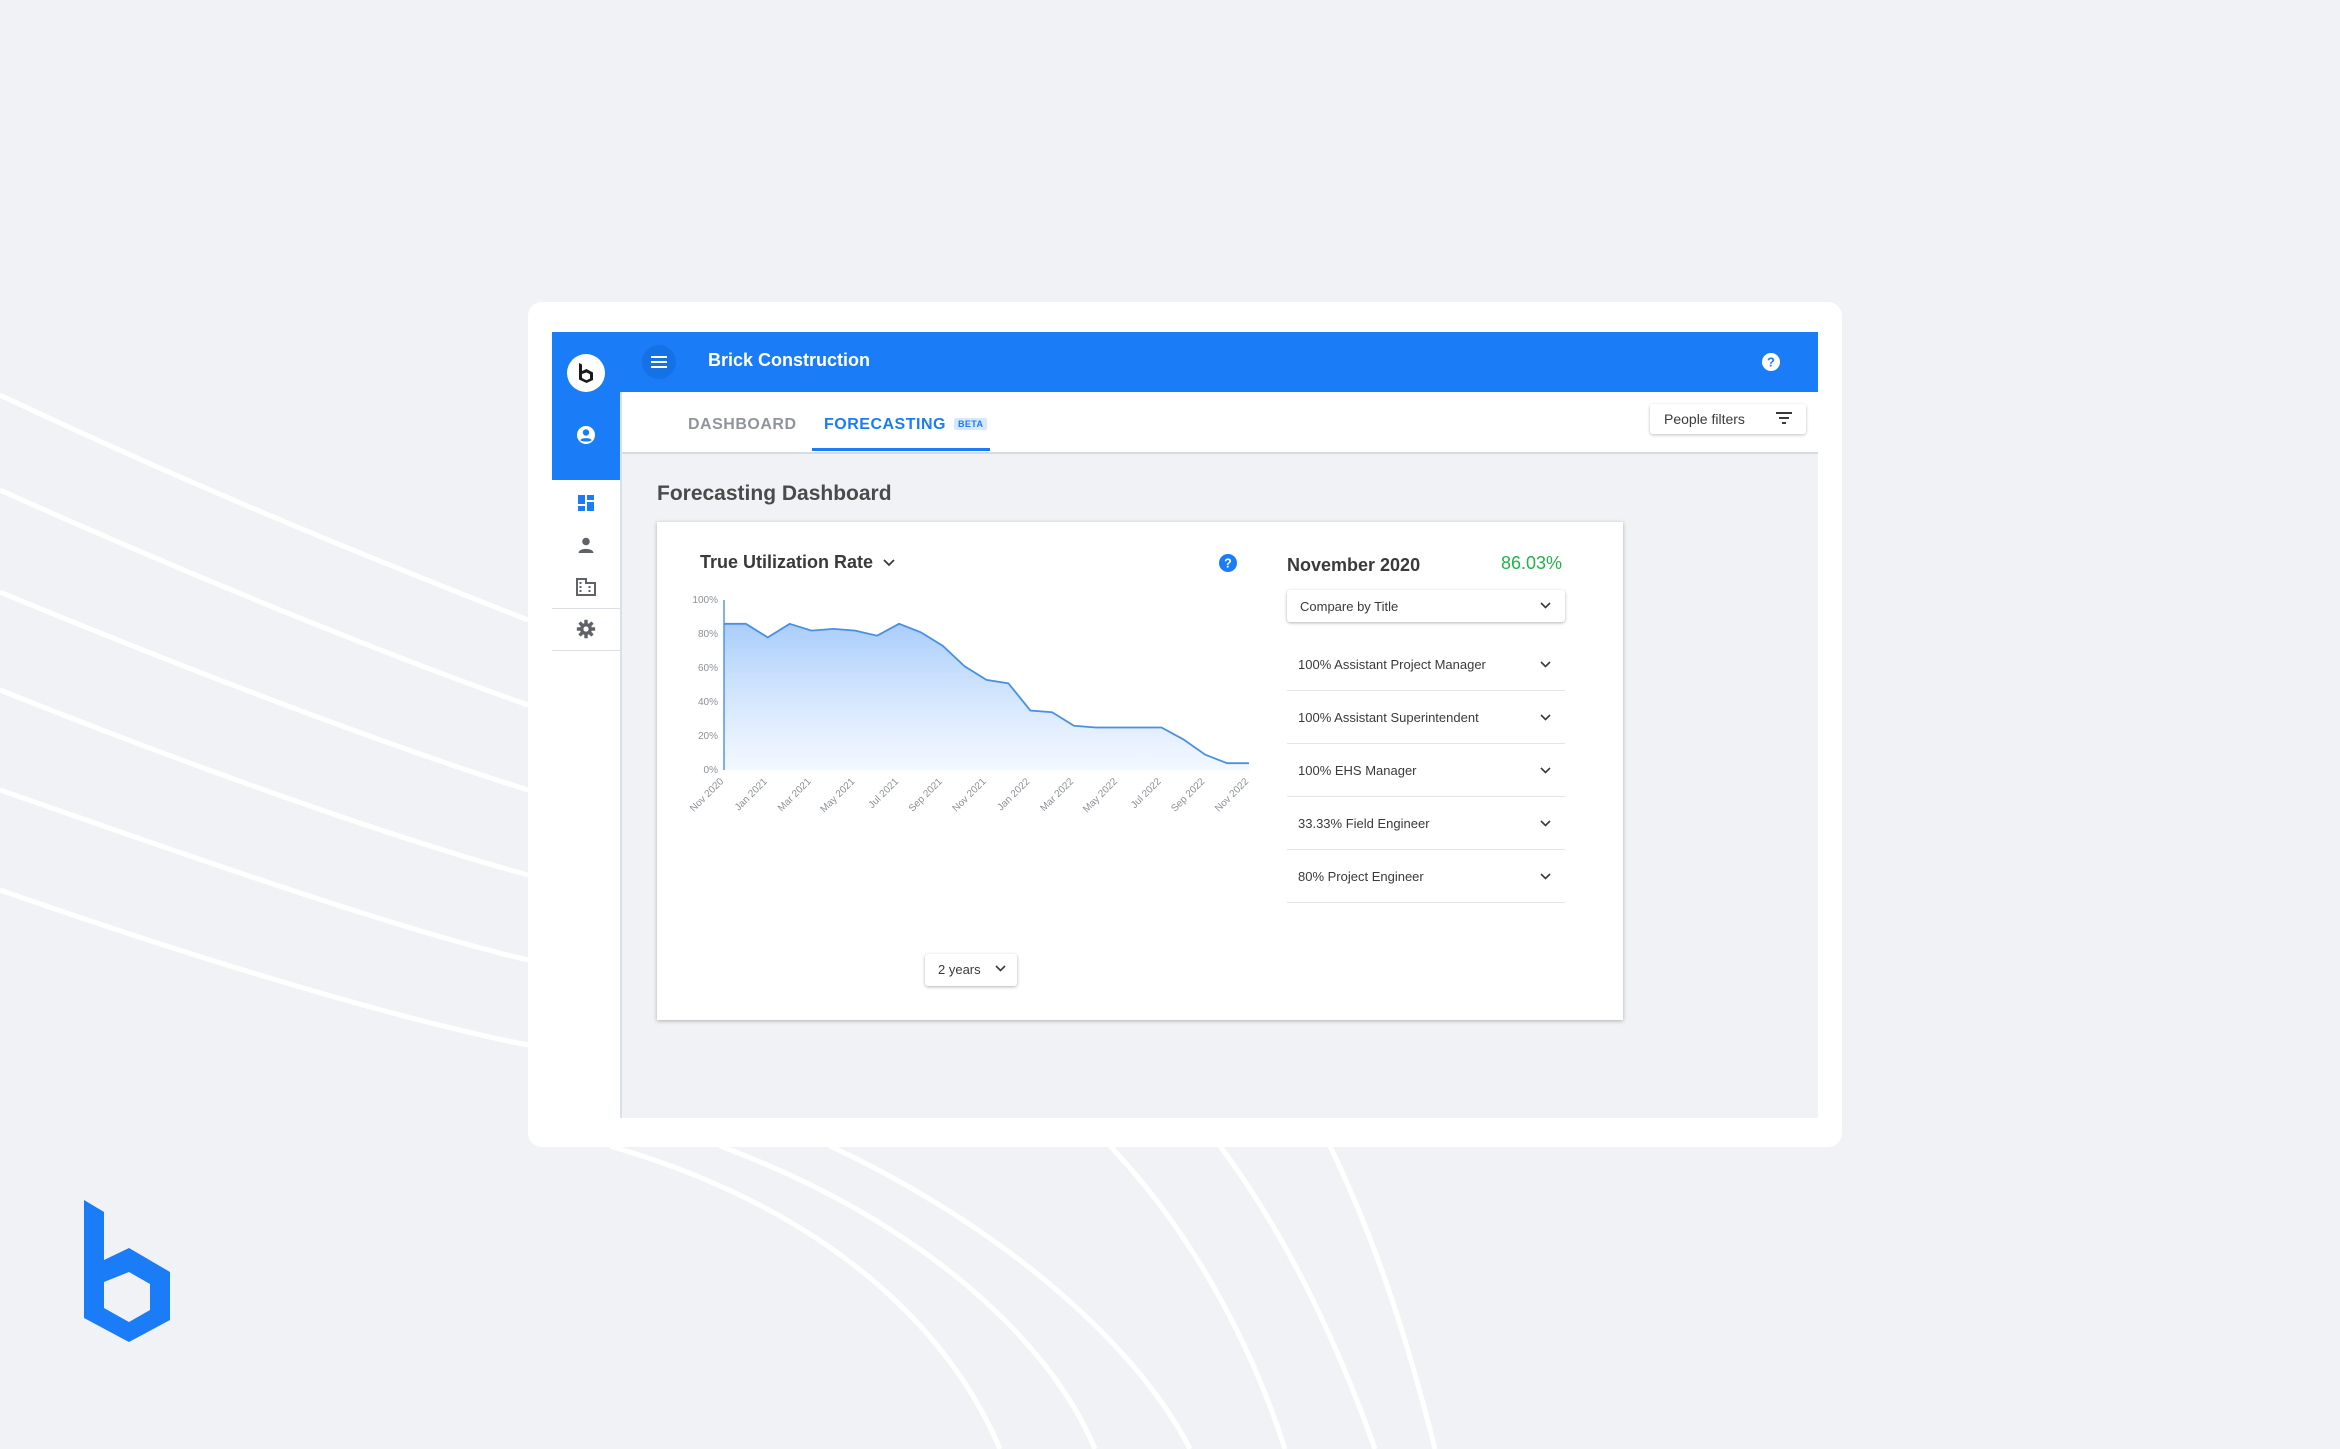 The height and width of the screenshot is (1449, 2340). I want to click on rail-header, so click(586, 406).